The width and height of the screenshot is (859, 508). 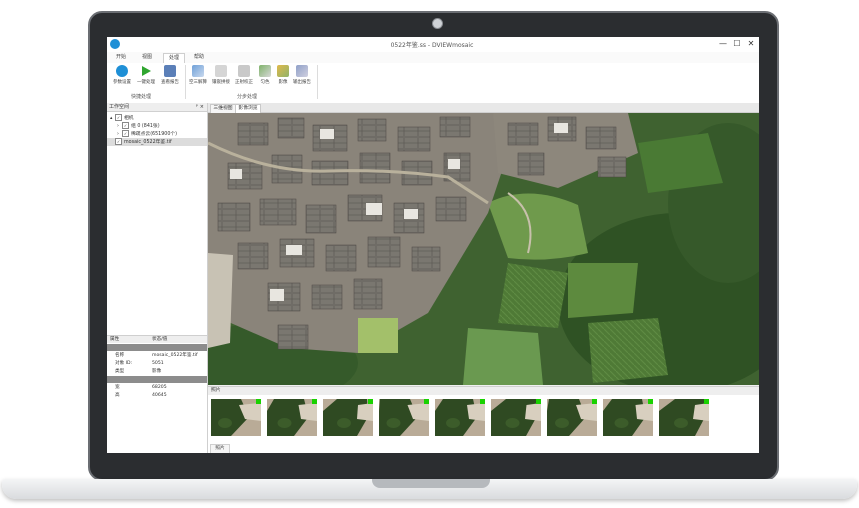 I want to click on property-value: 40645, so click(x=159, y=395).